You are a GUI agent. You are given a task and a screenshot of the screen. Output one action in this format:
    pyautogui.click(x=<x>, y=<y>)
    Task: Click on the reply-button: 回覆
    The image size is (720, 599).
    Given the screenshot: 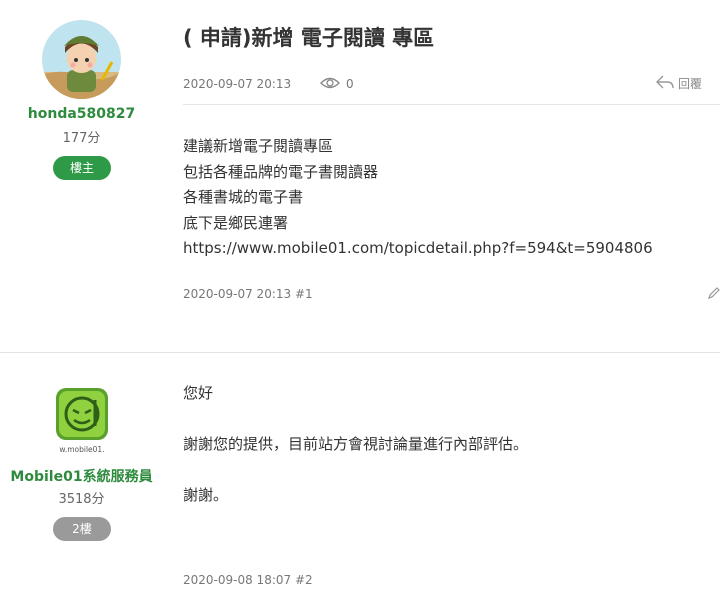 What is the action you would take?
    pyautogui.click(x=679, y=83)
    